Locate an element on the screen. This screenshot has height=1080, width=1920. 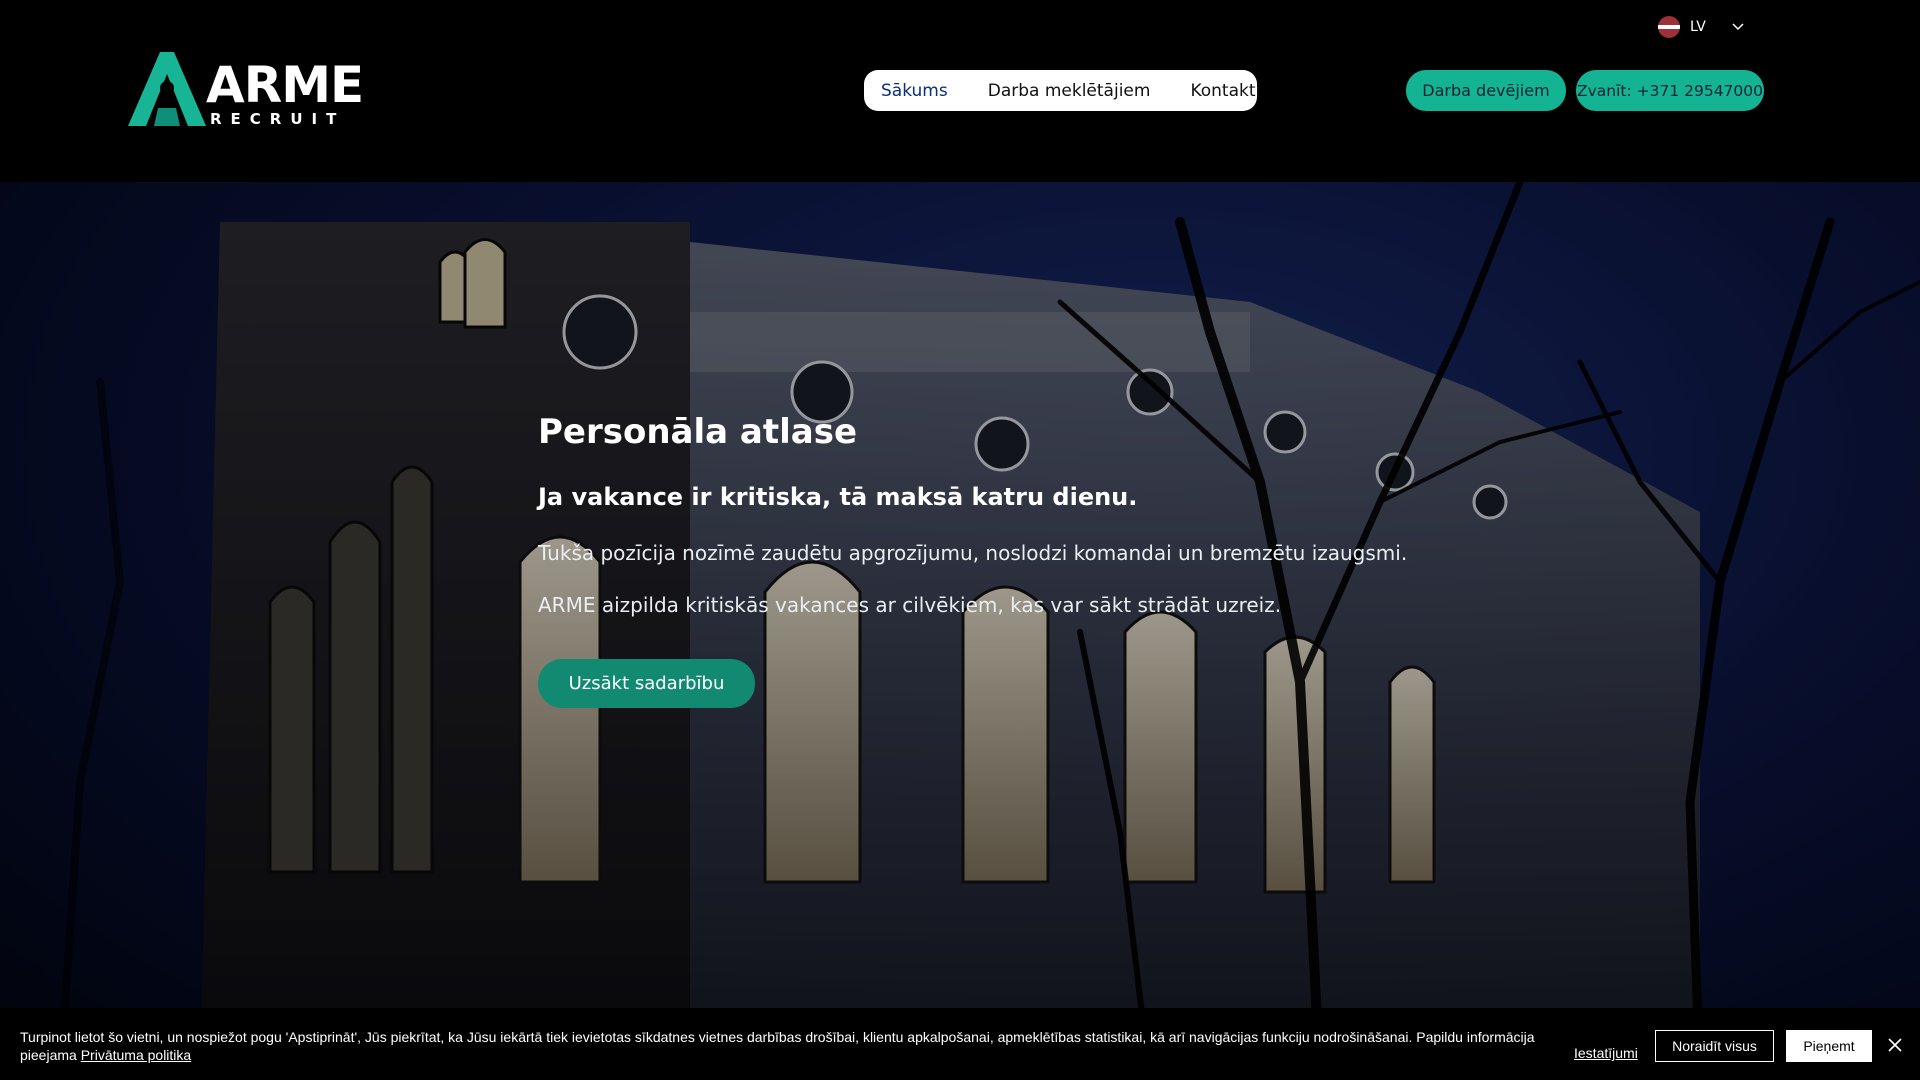
main-nav: Sākums Darba meklētājiem Kontakti is located at coordinates (1062, 90).